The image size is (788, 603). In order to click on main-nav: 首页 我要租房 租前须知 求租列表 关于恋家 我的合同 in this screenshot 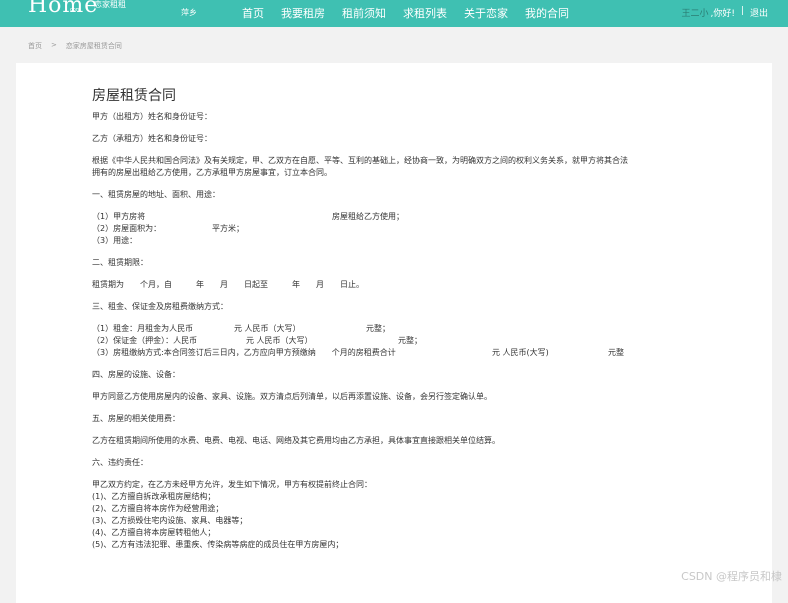, I will do `click(414, 13)`.